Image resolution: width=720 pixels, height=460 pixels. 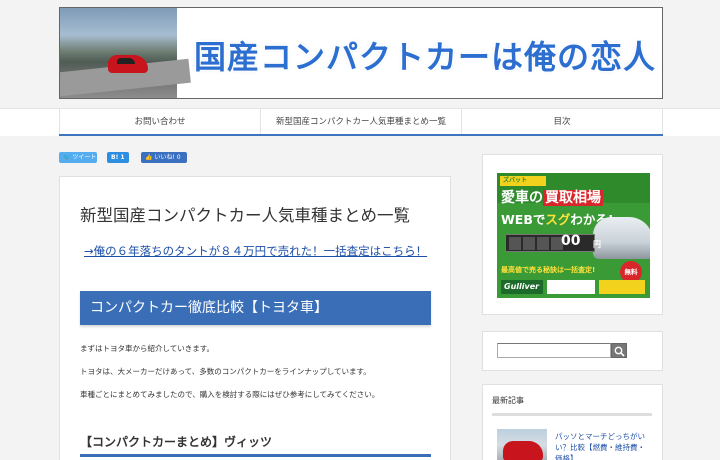 I want to click on twitter-share-button: 🐦 ツイート, so click(x=78, y=157).